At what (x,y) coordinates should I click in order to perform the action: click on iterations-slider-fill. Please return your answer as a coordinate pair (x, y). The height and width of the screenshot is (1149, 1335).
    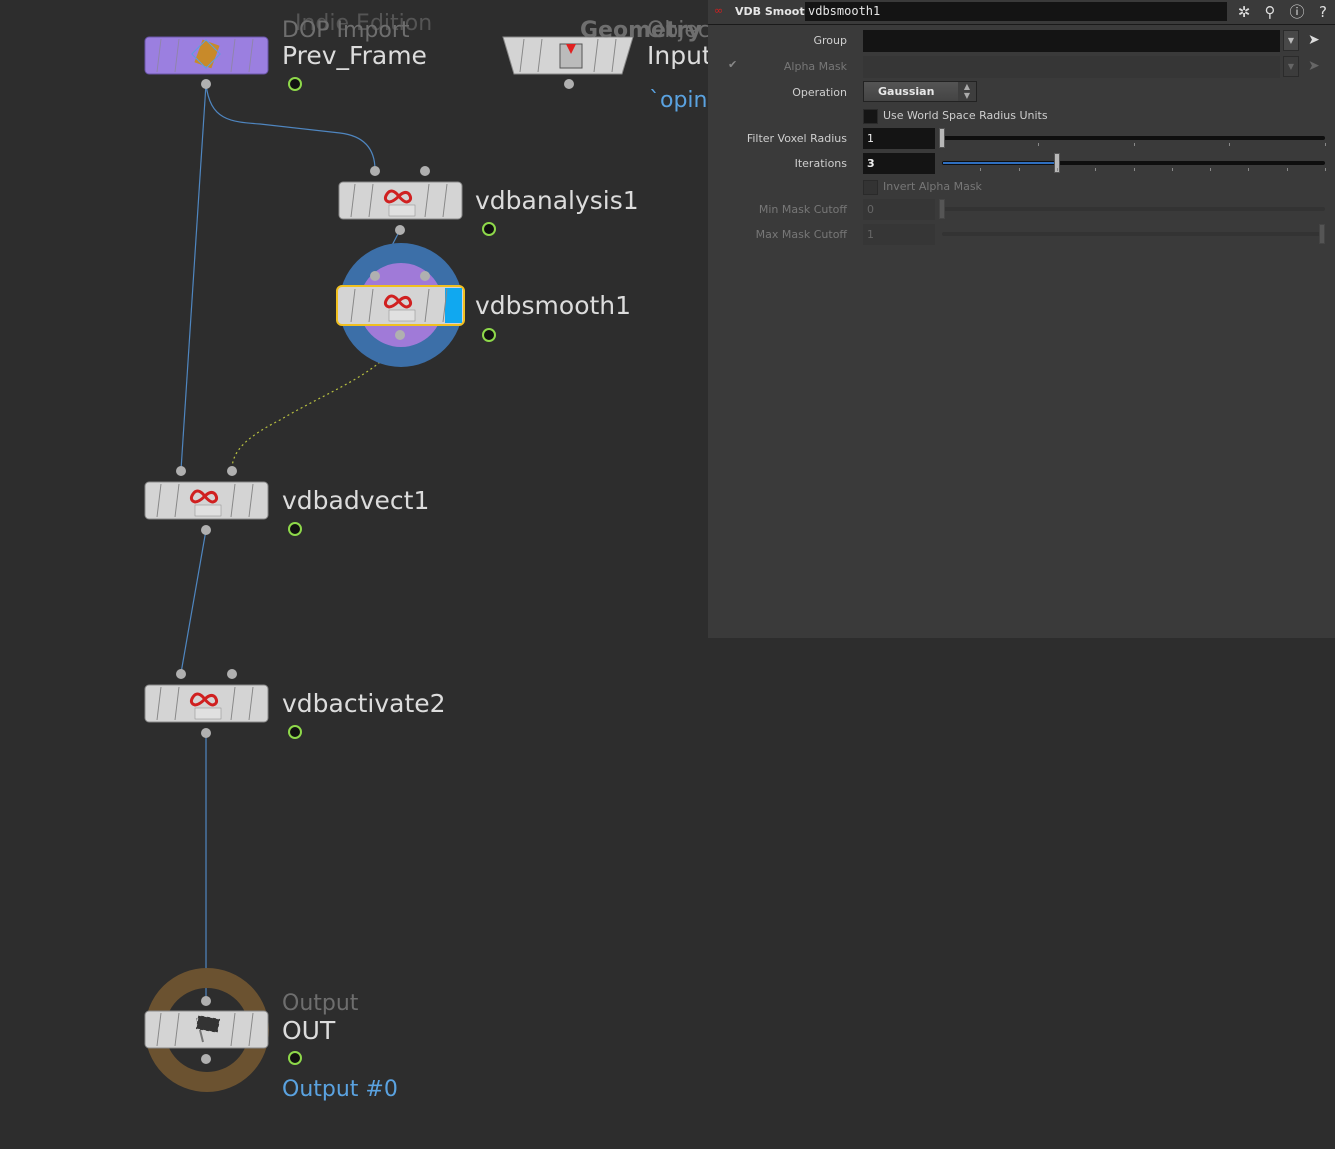
    Looking at the image, I should click on (1000, 163).